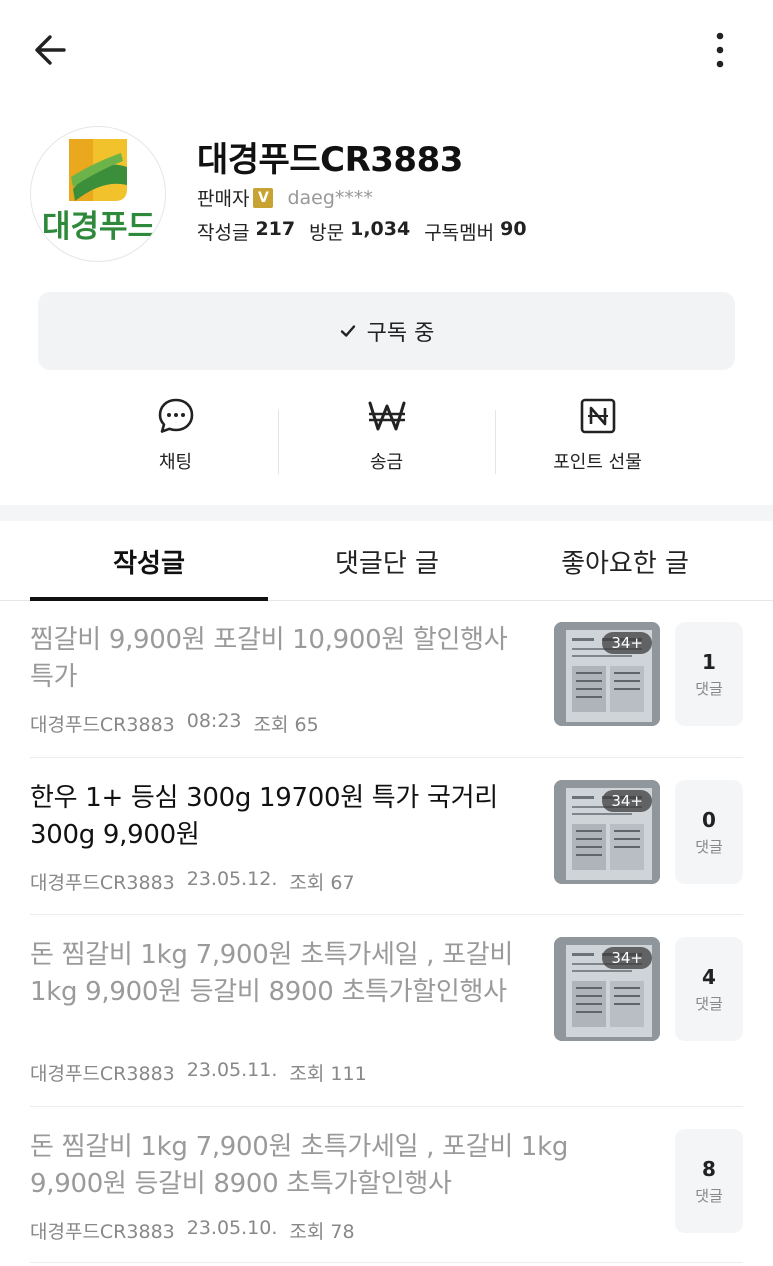  Describe the element at coordinates (223, 199) in the screenshot. I see `role-label: 판매자` at that location.